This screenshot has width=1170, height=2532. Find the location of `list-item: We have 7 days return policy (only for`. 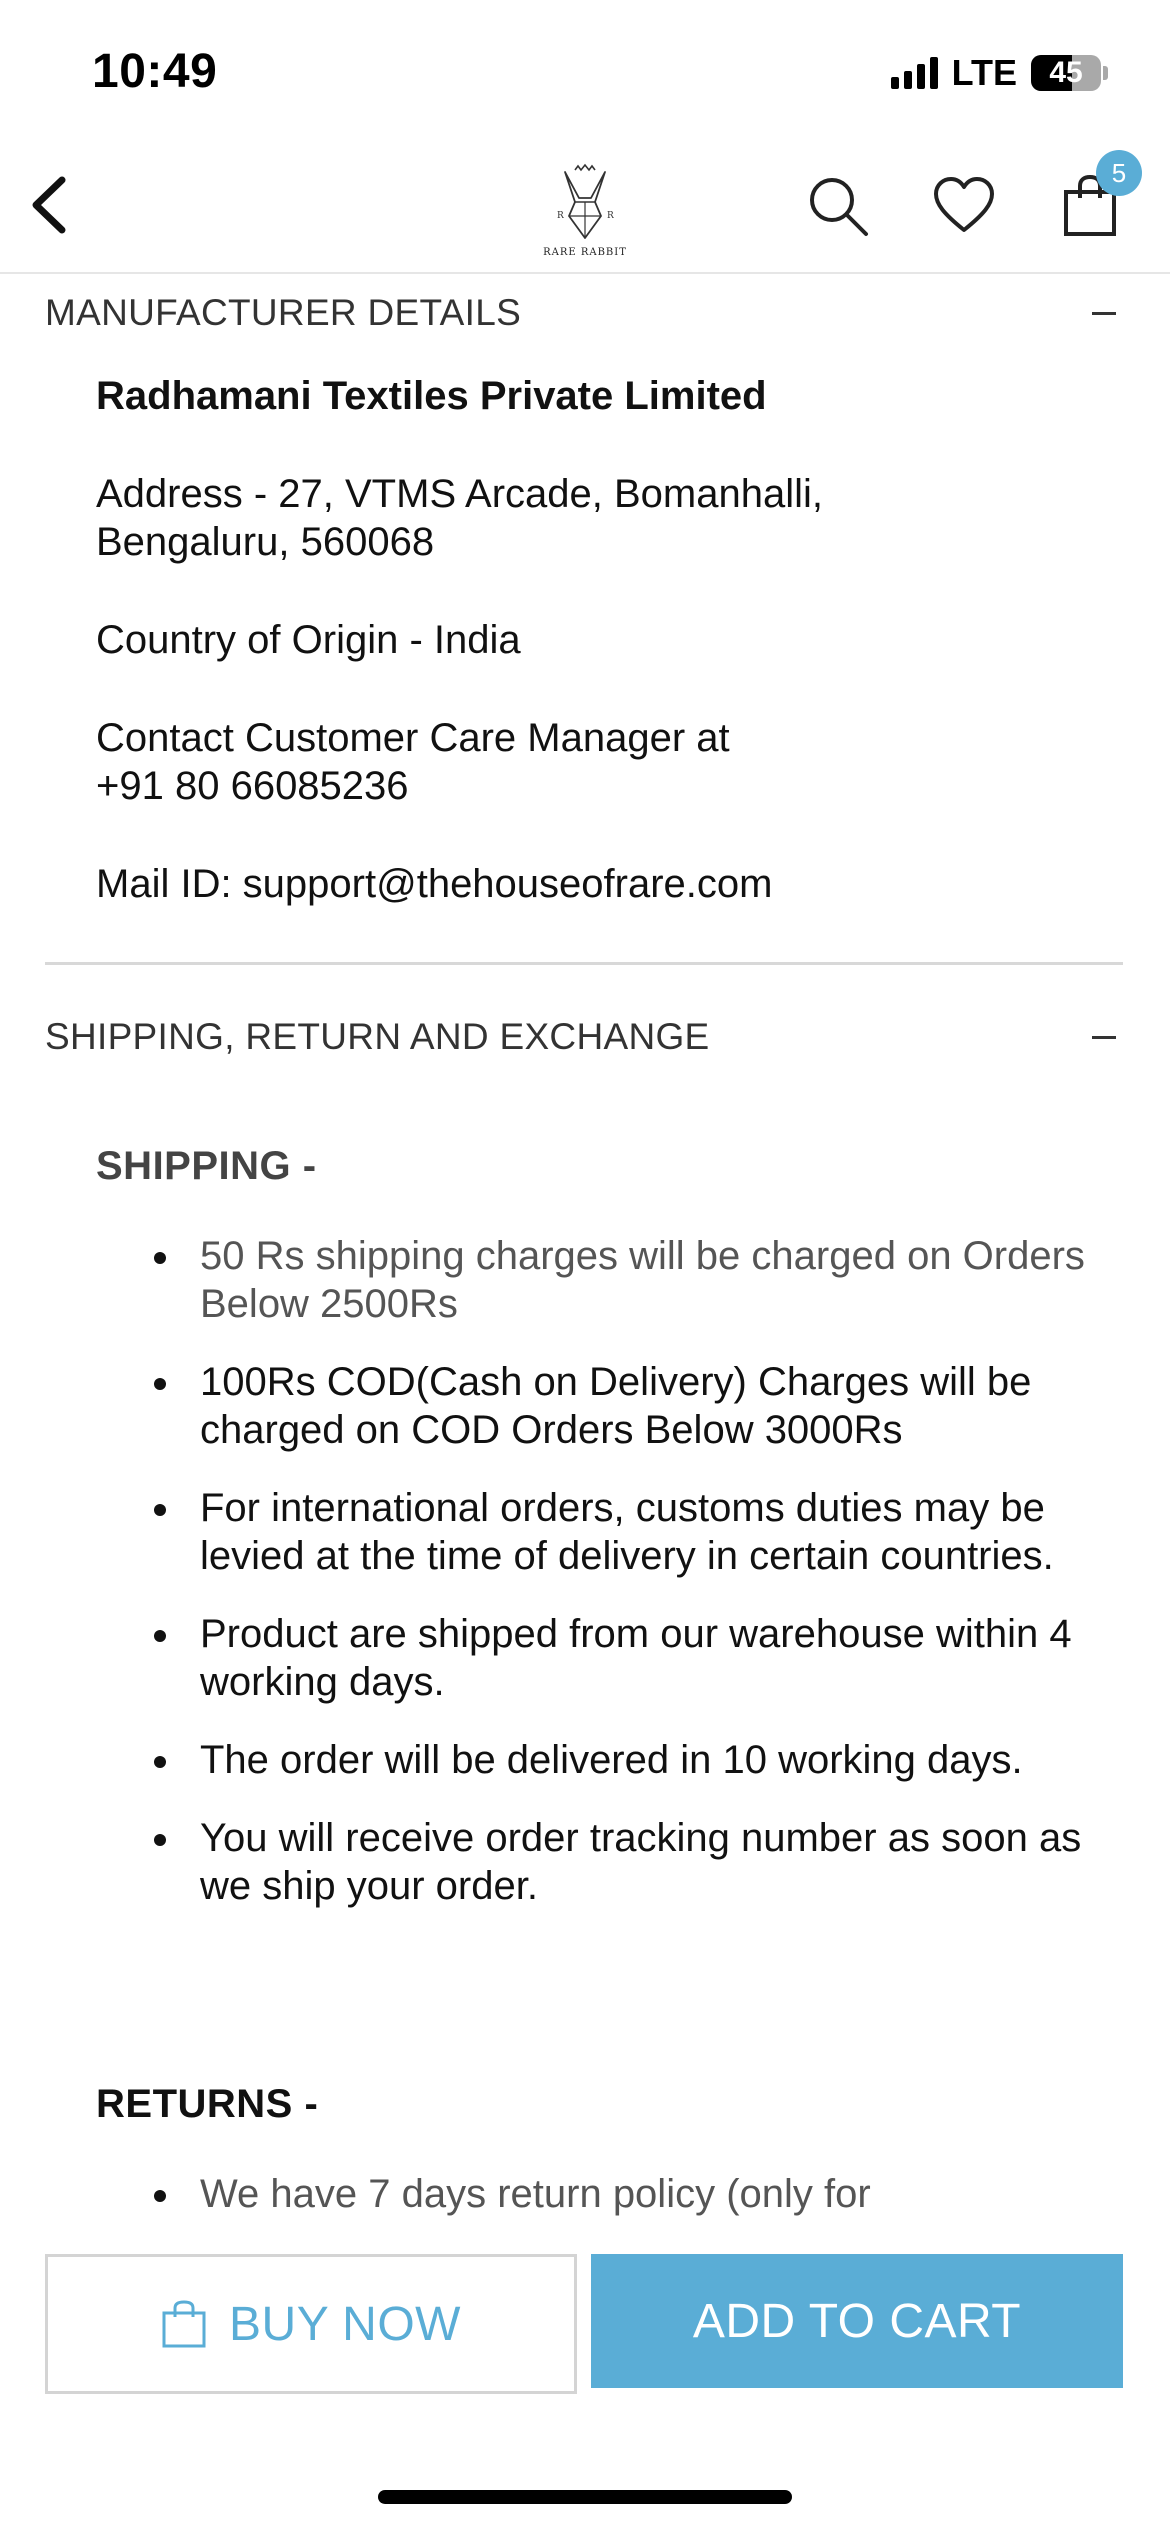

list-item: We have 7 days return policy (only for is located at coordinates (627, 2194).